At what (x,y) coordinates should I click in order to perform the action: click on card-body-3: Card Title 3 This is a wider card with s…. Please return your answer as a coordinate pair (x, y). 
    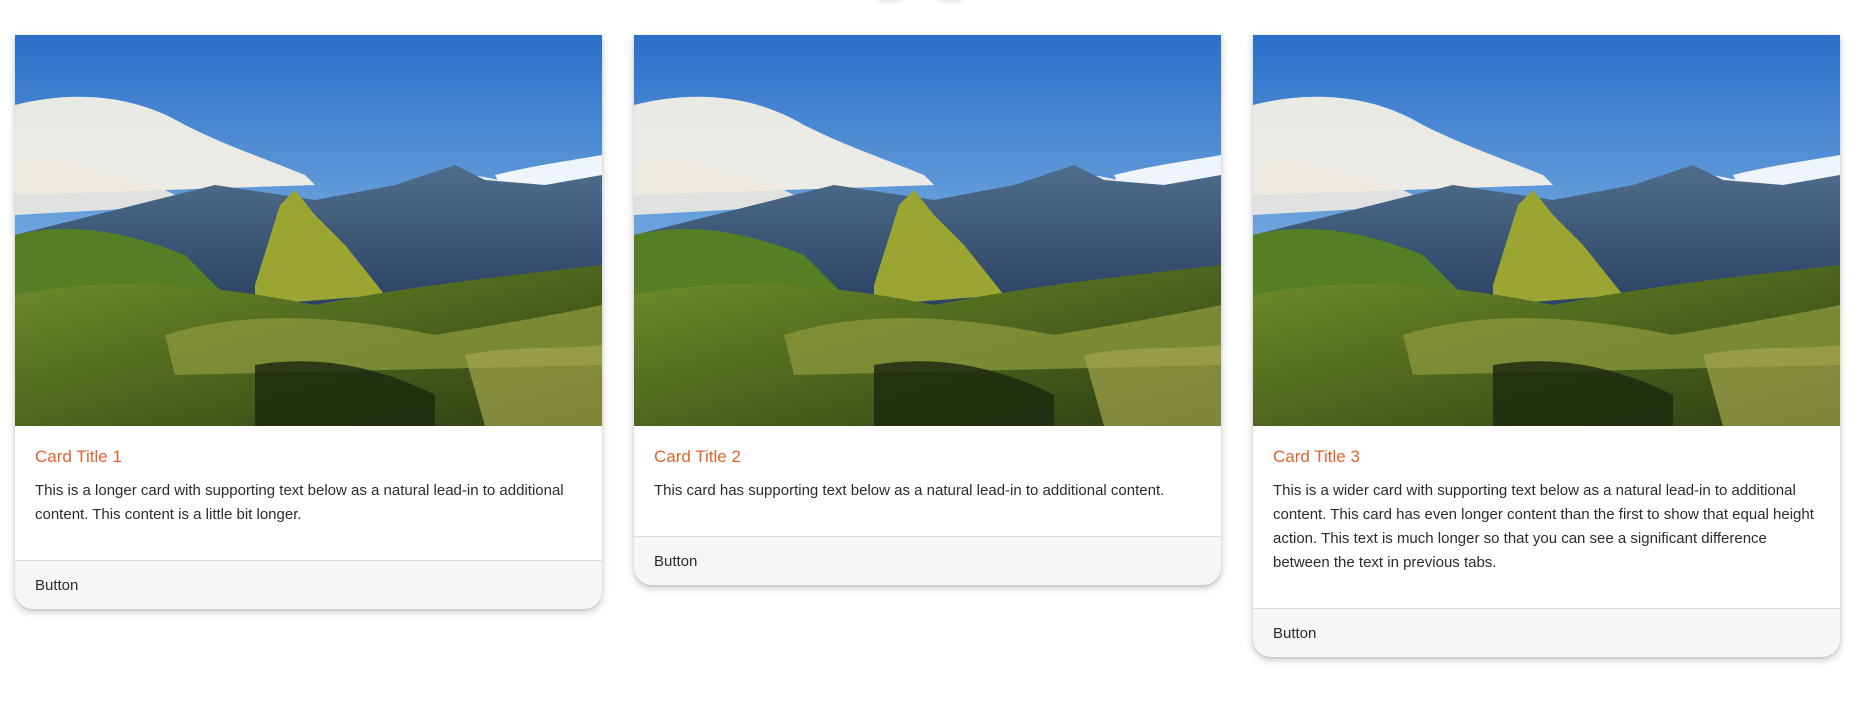
    Looking at the image, I should click on (1546, 517).